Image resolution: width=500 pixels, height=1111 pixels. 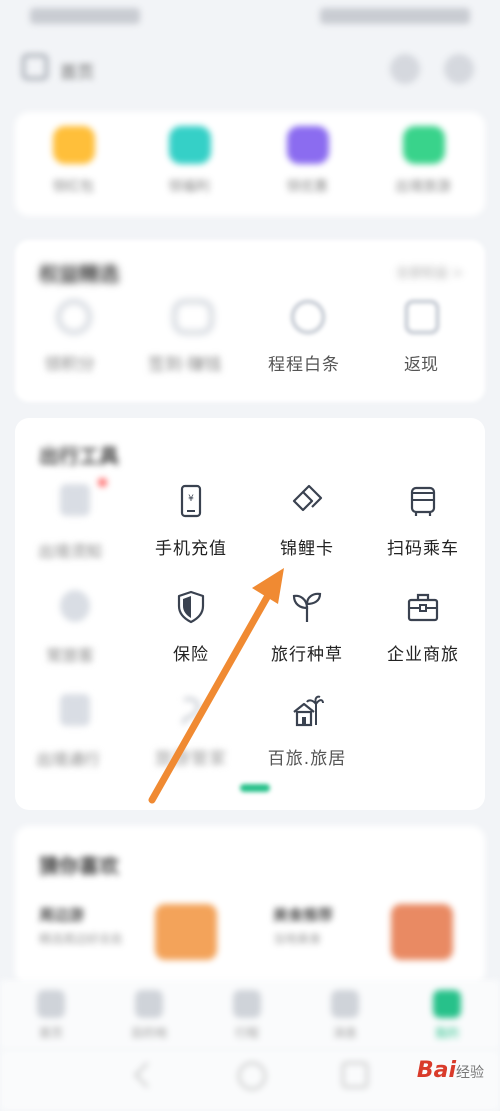 I want to click on coupon-icon, so click(x=308, y=145).